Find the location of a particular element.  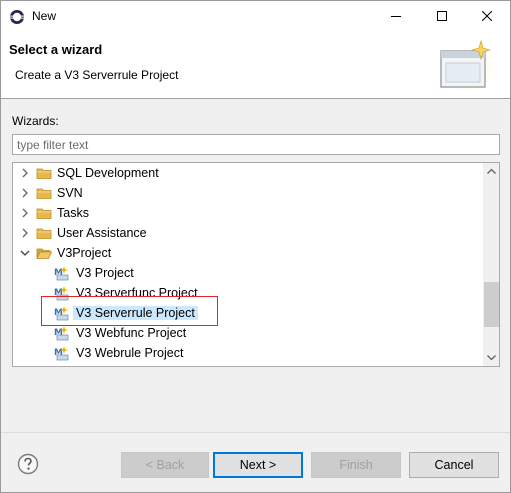

page-title: Select a wizard is located at coordinates (56, 49).